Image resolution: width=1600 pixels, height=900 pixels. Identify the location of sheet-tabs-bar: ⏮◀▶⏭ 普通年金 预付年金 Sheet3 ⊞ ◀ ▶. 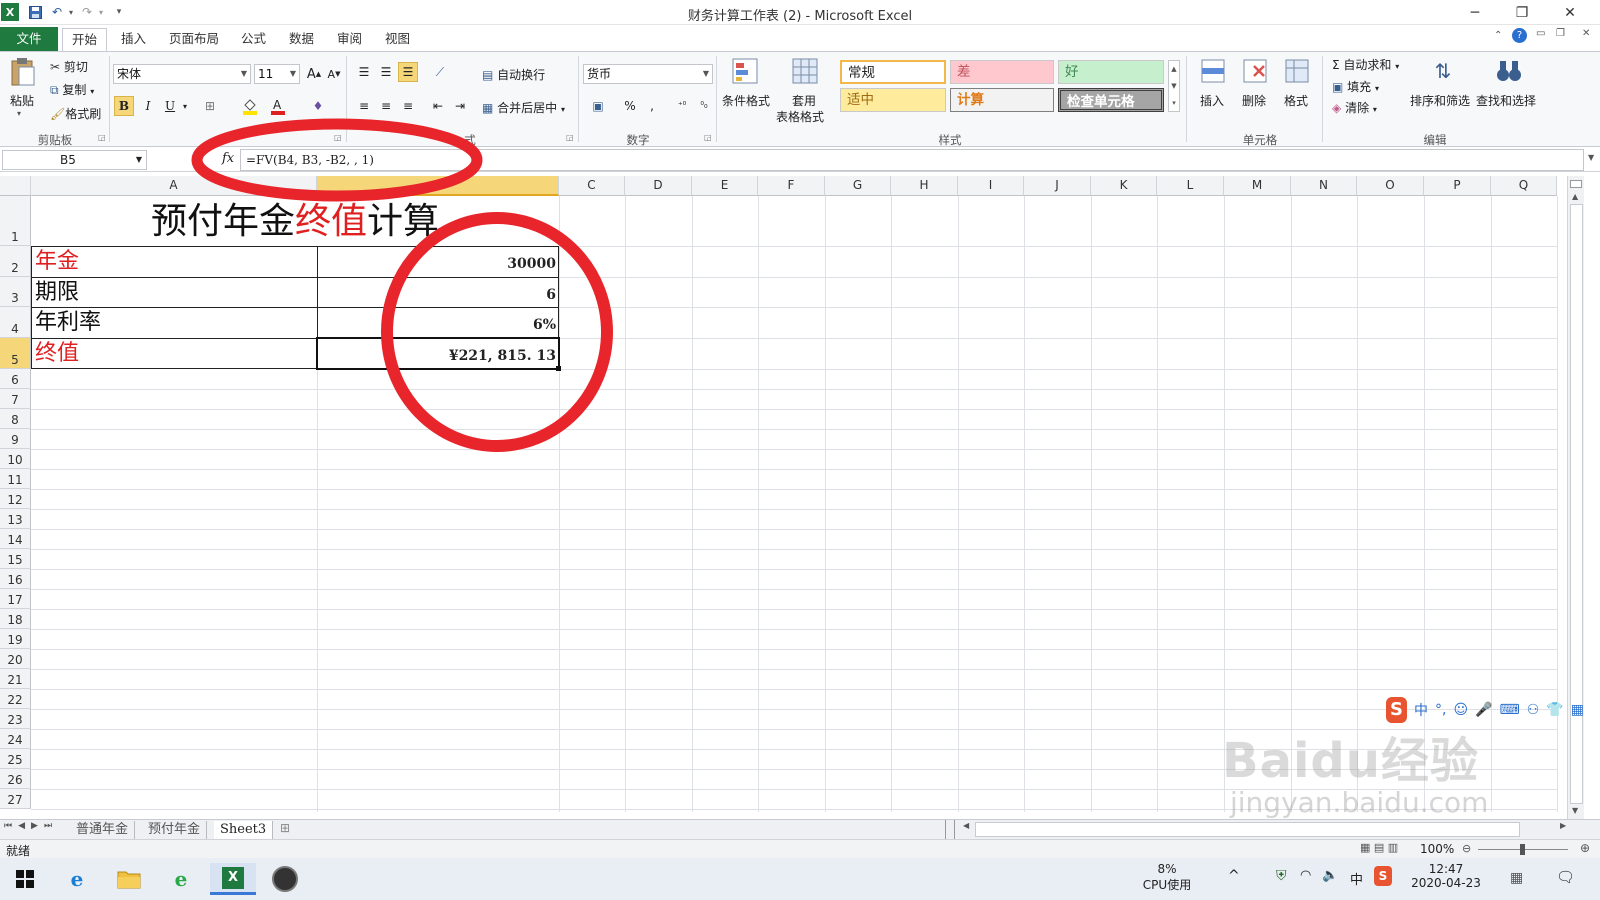
(800, 829).